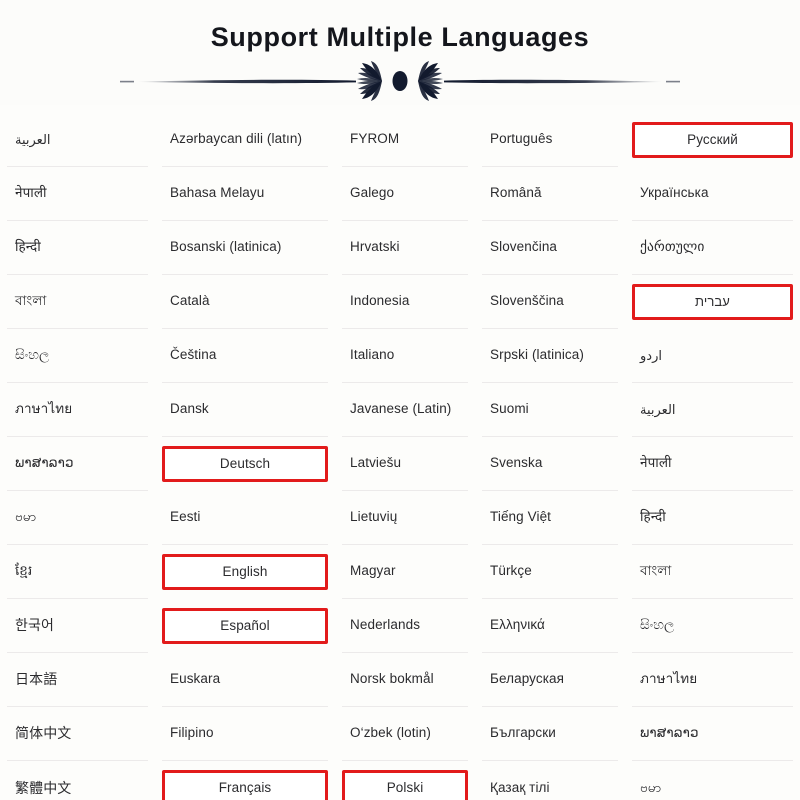 The image size is (800, 800). I want to click on language-option: Қазақ тілі, so click(550, 780).